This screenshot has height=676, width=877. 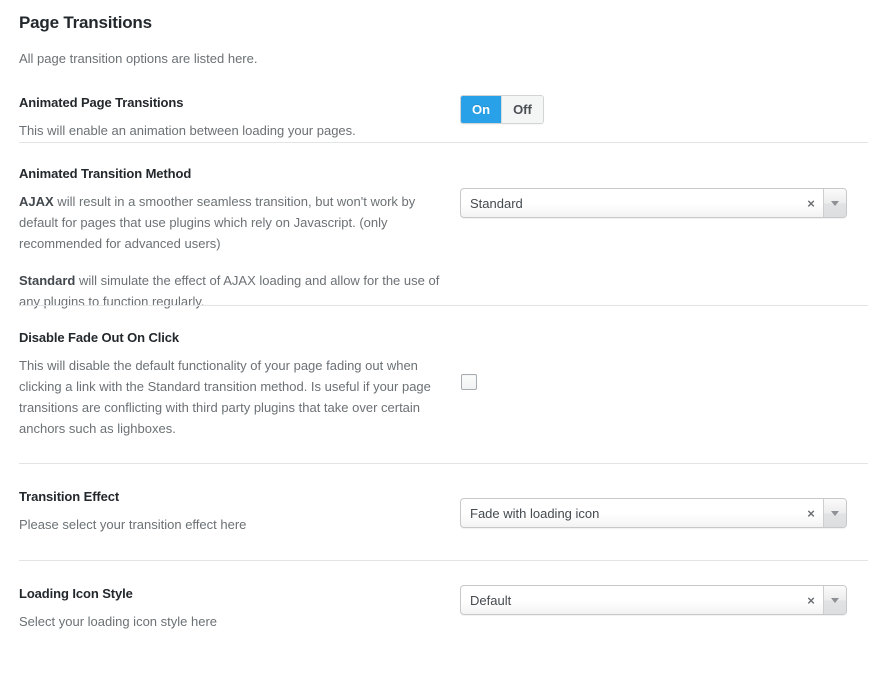 I want to click on transition-effect-value: Fade with loading icon, so click(x=535, y=513).